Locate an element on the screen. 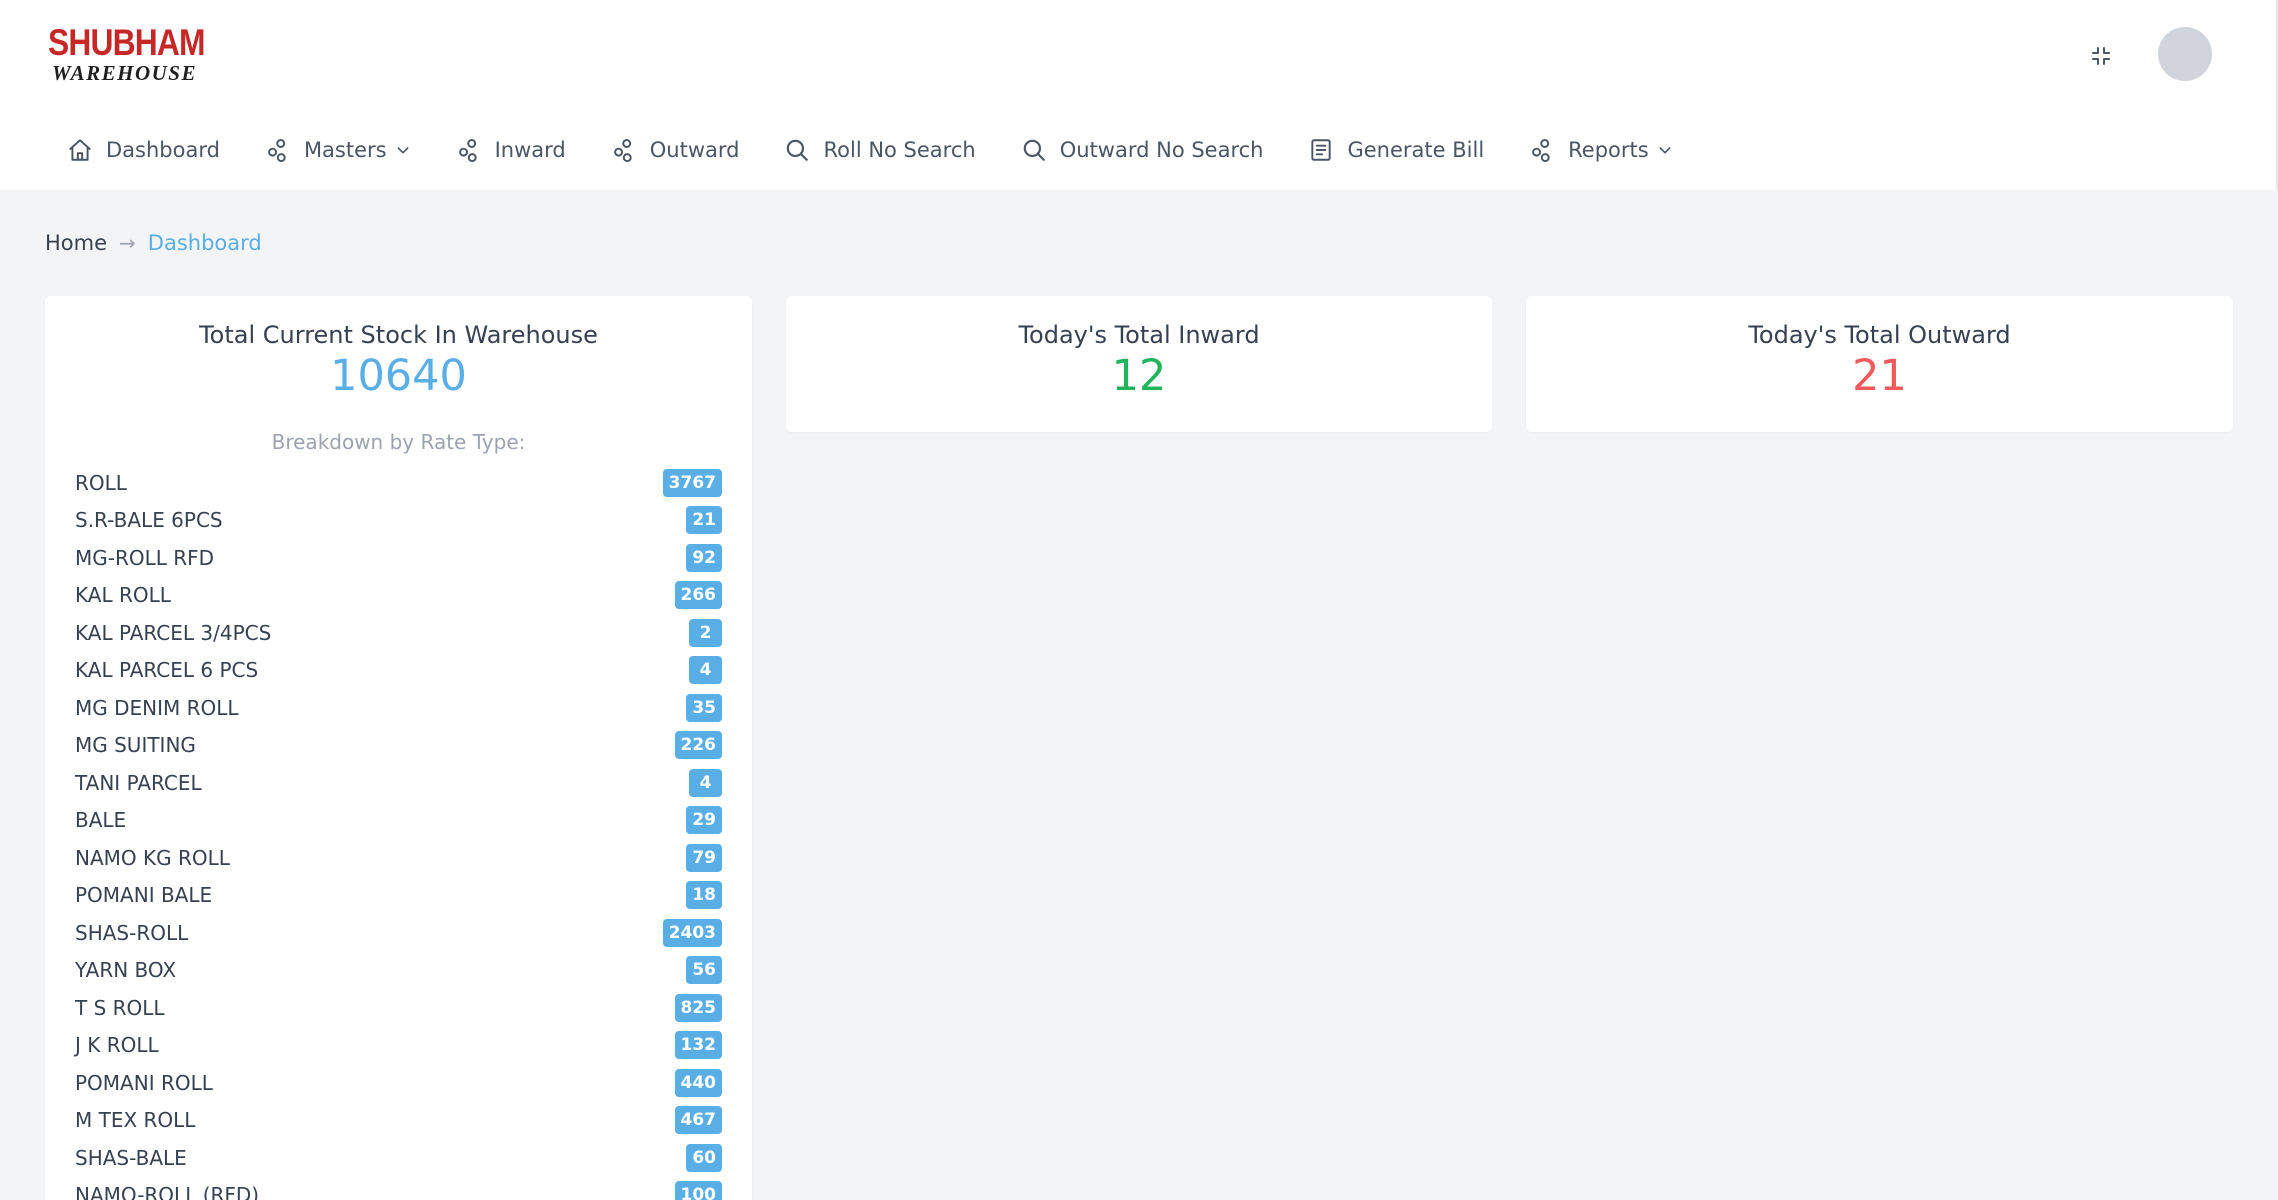 The image size is (2278, 1200). today-inward-value: 12 is located at coordinates (1139, 376).